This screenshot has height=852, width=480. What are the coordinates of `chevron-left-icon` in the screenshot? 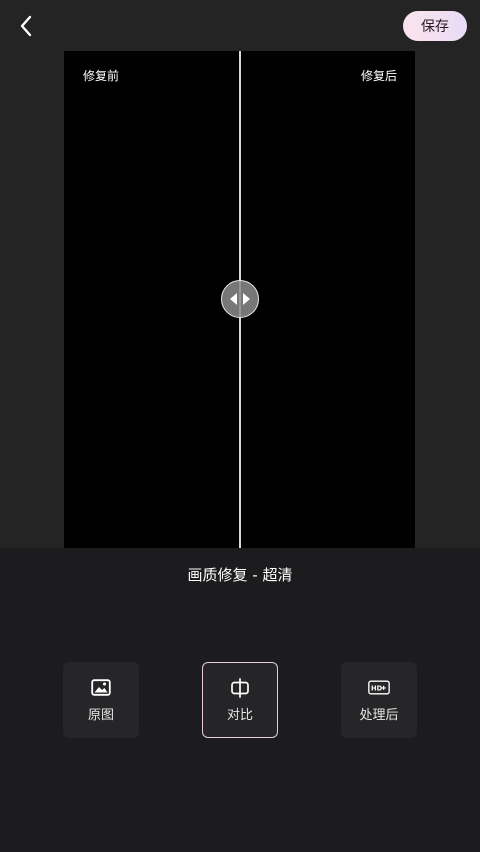 It's located at (26, 26).